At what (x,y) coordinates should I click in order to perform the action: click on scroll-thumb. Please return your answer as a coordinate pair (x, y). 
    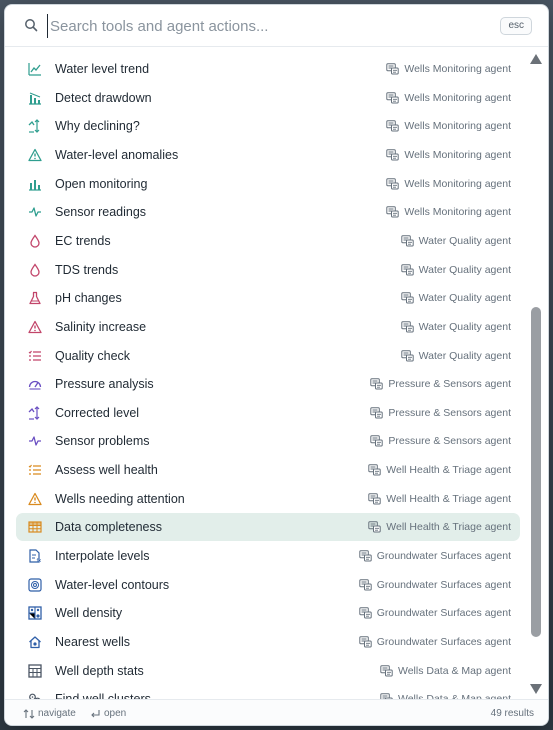
    Looking at the image, I should click on (536, 472).